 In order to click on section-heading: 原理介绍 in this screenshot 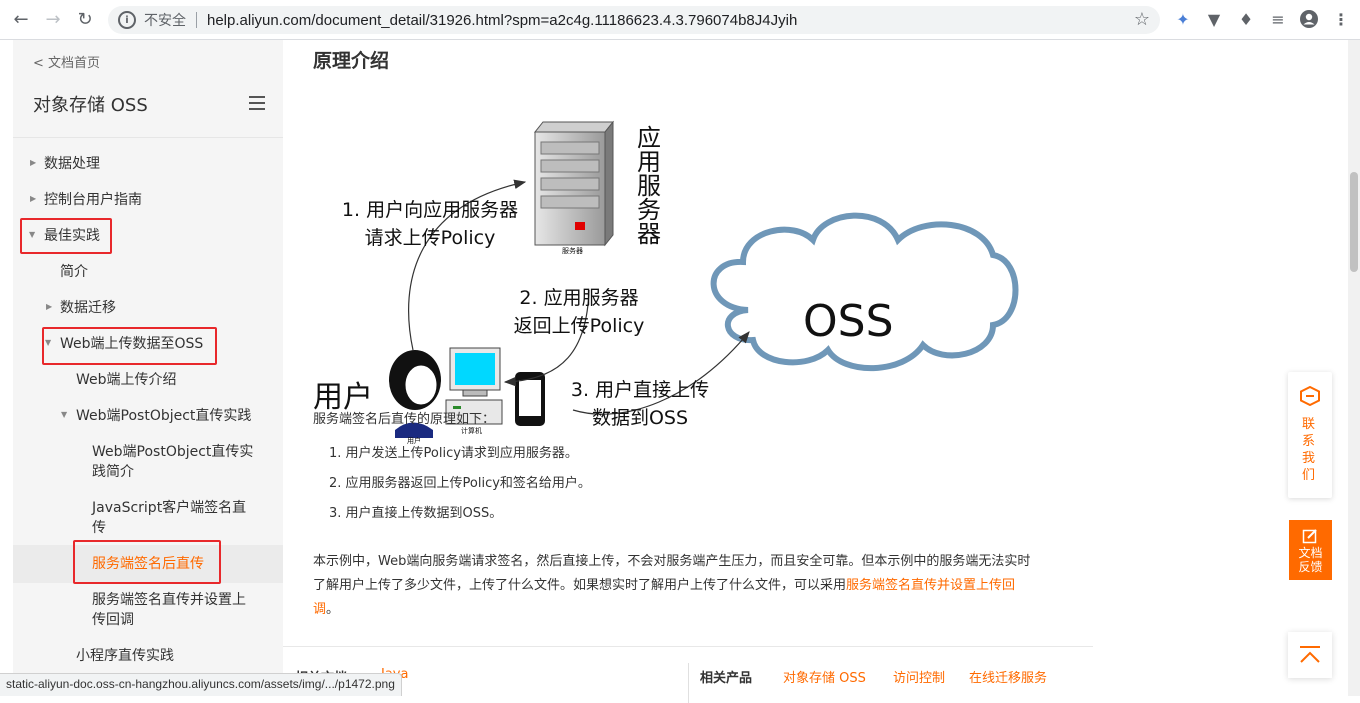, I will do `click(351, 61)`.